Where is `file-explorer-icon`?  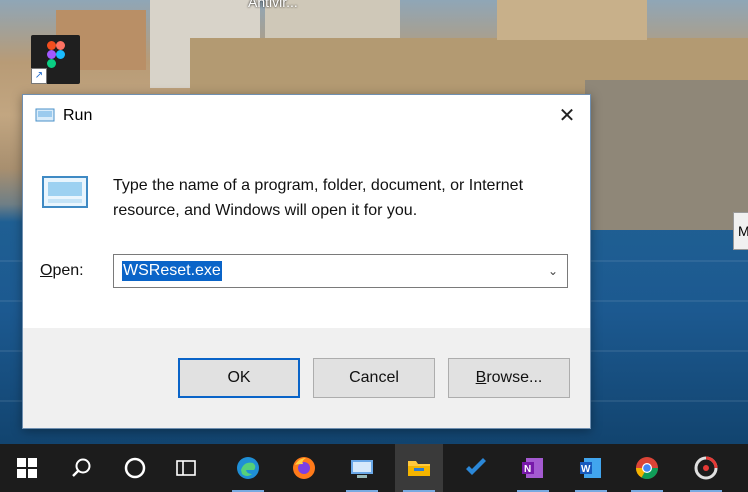 file-explorer-icon is located at coordinates (419, 468).